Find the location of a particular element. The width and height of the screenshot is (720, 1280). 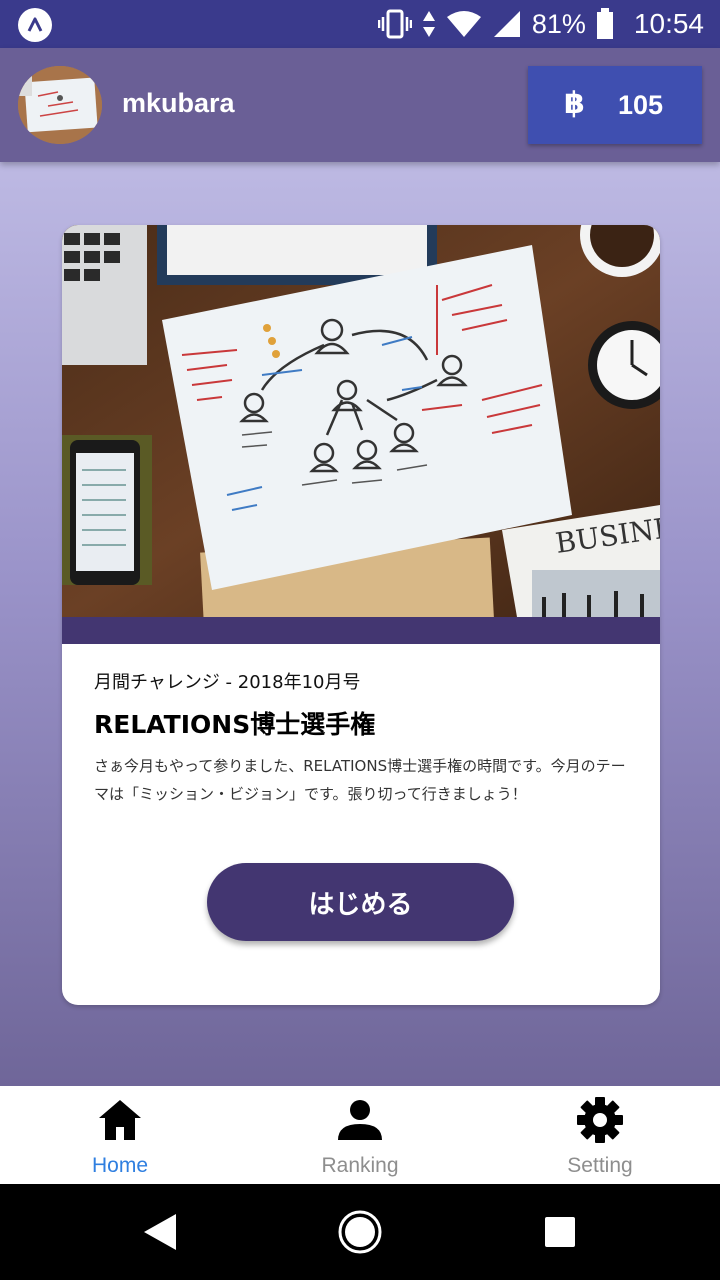

tab-ranking-label: Ranking is located at coordinates (360, 1165).